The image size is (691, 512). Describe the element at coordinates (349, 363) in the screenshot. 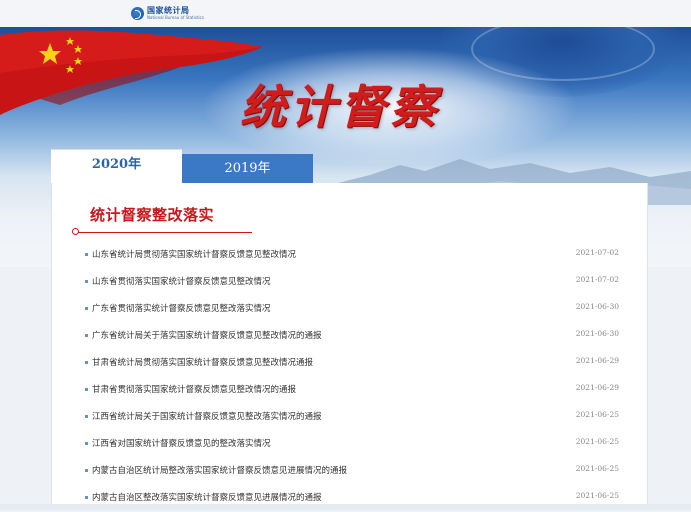

I see `list-item: 甘肃省统计局贯彻落实国家统计督察反馈意见整改情况通报 2021-06-29` at that location.